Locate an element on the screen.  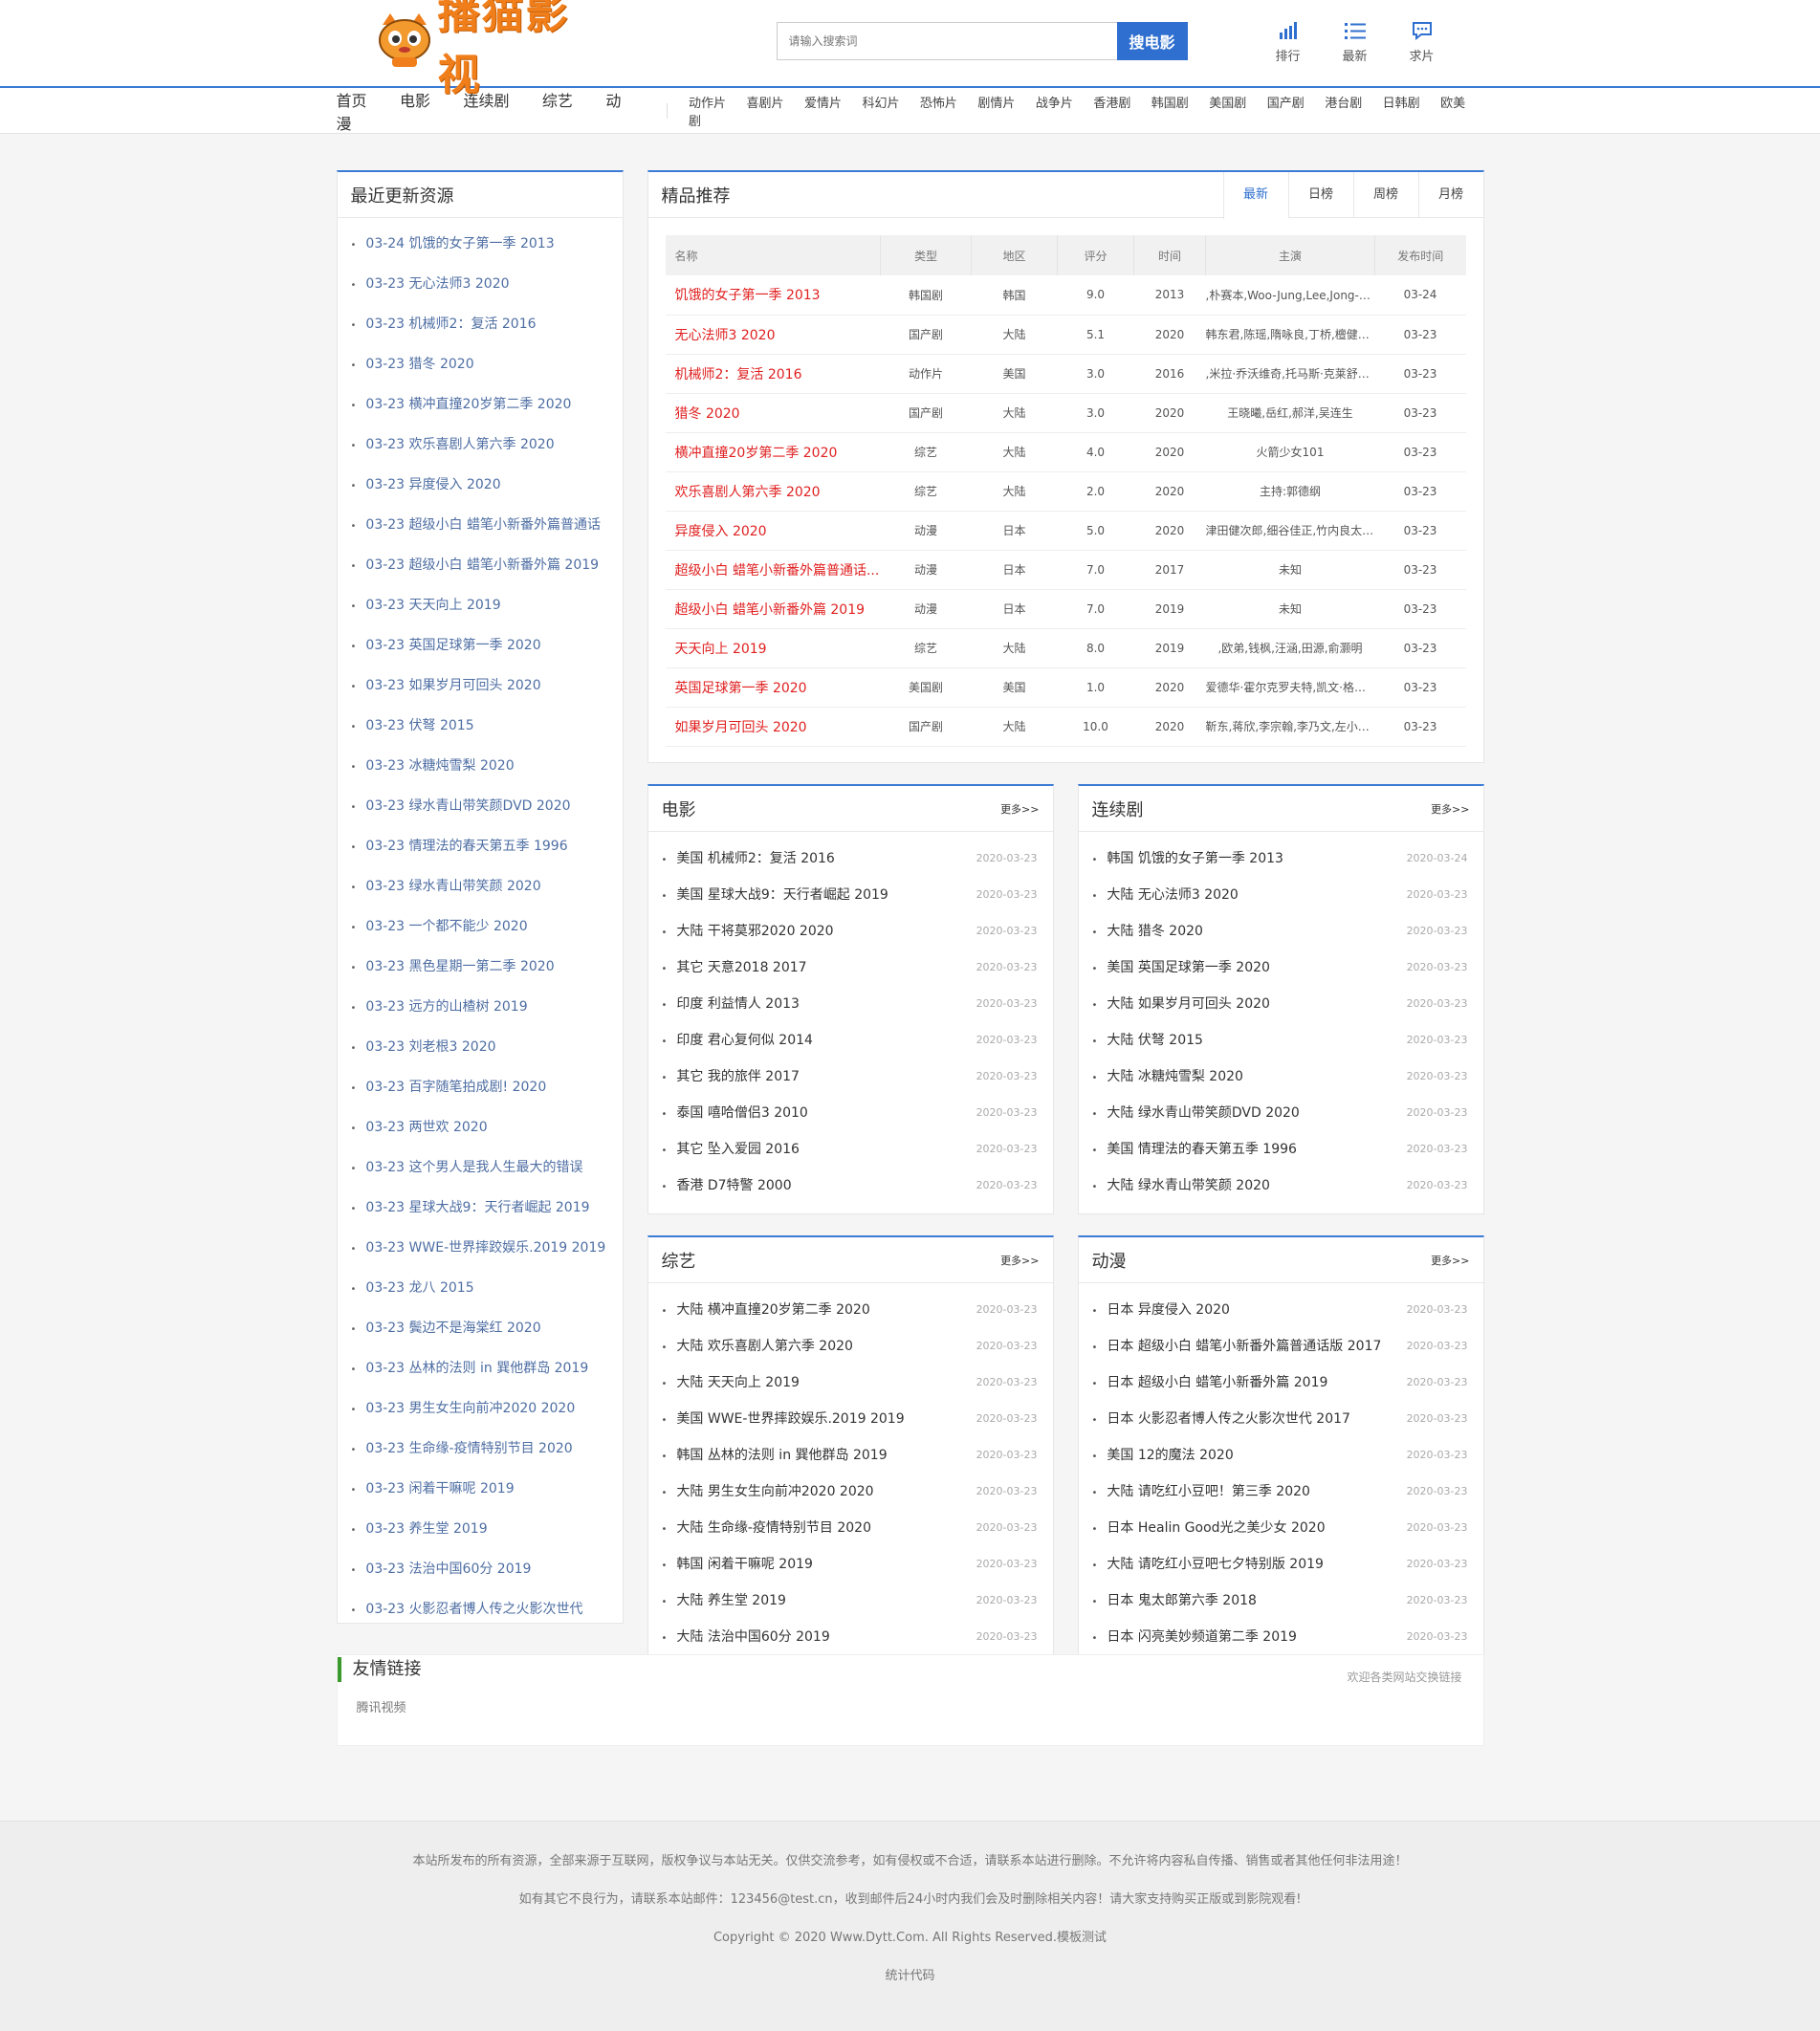
recent-item: 03-23 刘老根3 2020 is located at coordinates (487, 1047).